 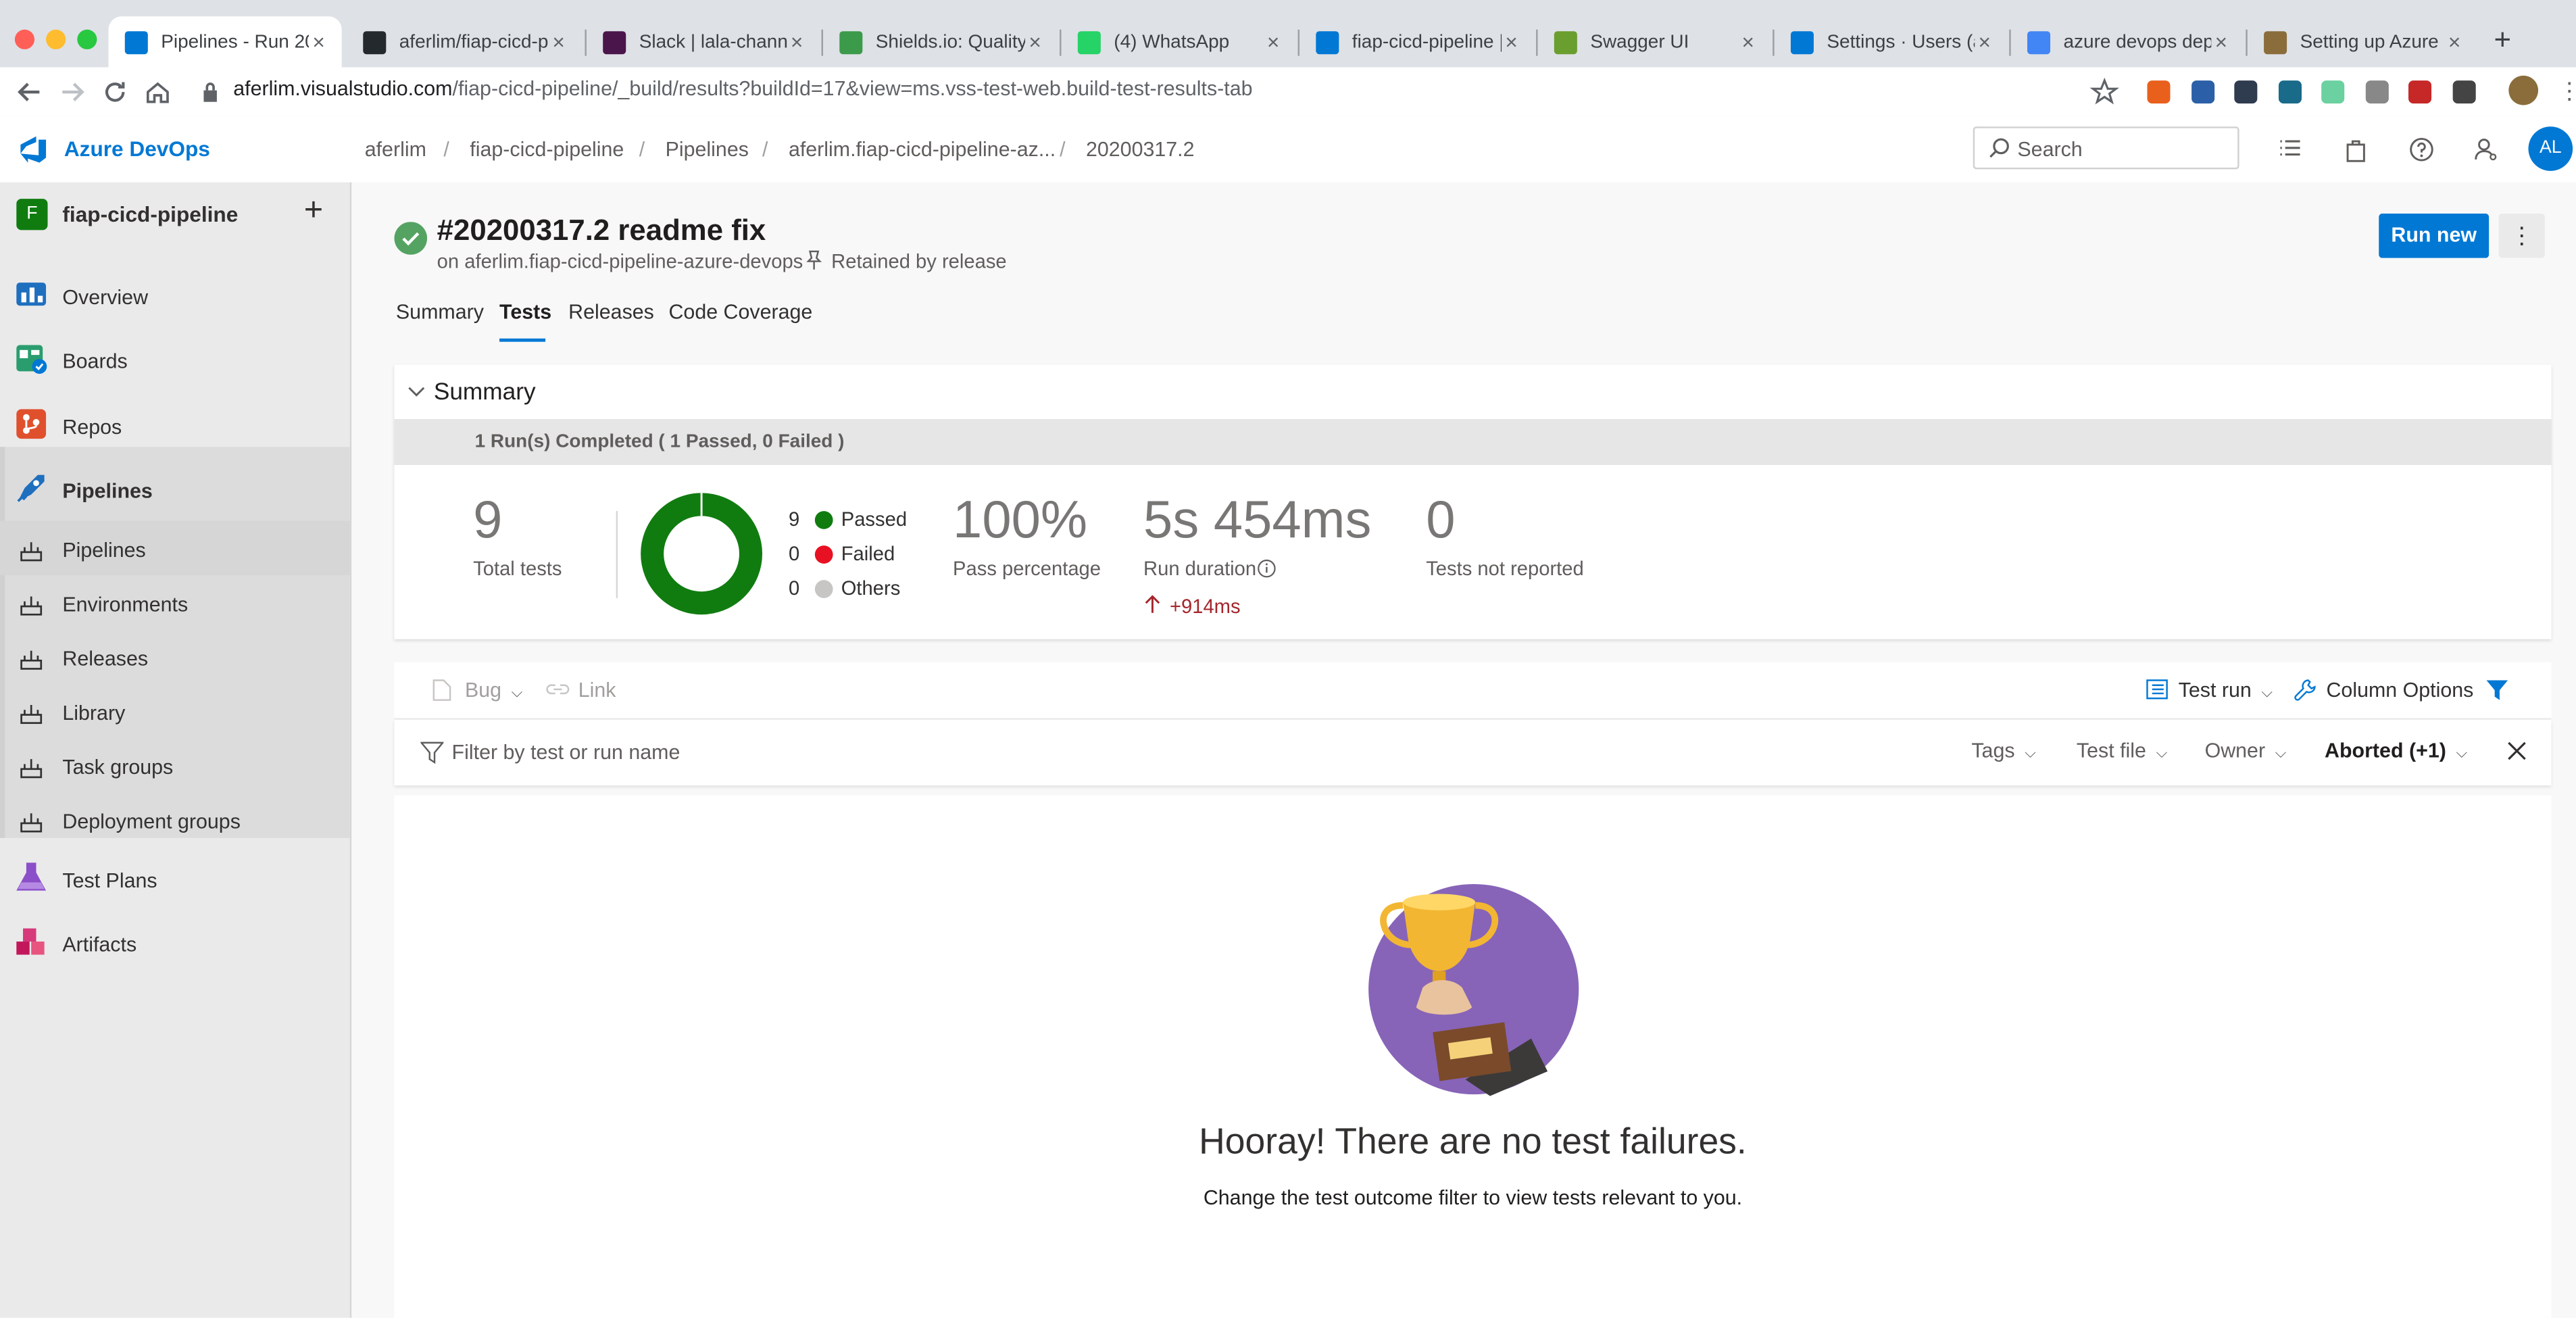 I want to click on breadcrumb-item: fiap-cicd-pipeline, so click(x=547, y=149).